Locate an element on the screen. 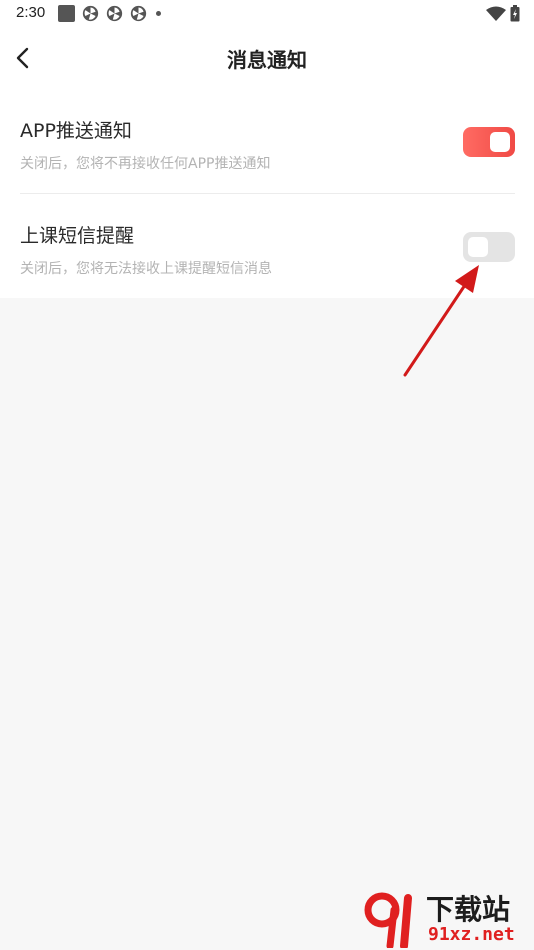 Image resolution: width=534 pixels, height=950 pixels. status-right-icons is located at coordinates (503, 13).